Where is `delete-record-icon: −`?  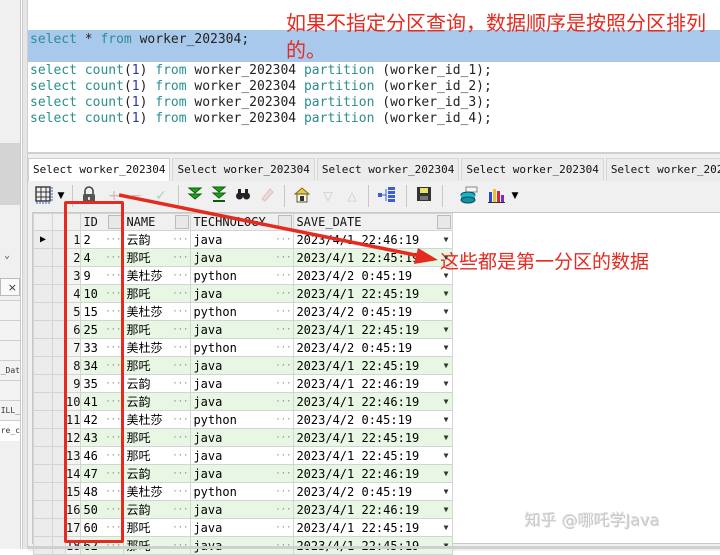 delete-record-icon: − is located at coordinates (136, 196).